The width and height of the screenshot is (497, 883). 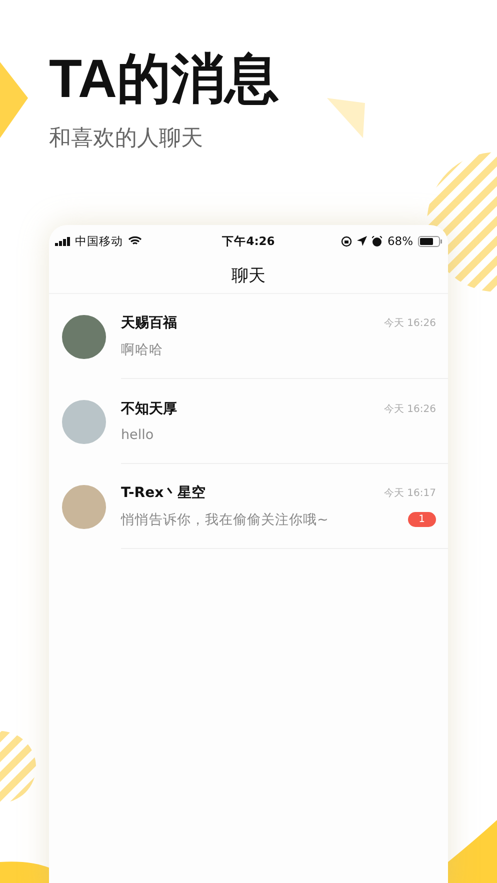 I want to click on rotation-lock-icon, so click(x=346, y=241).